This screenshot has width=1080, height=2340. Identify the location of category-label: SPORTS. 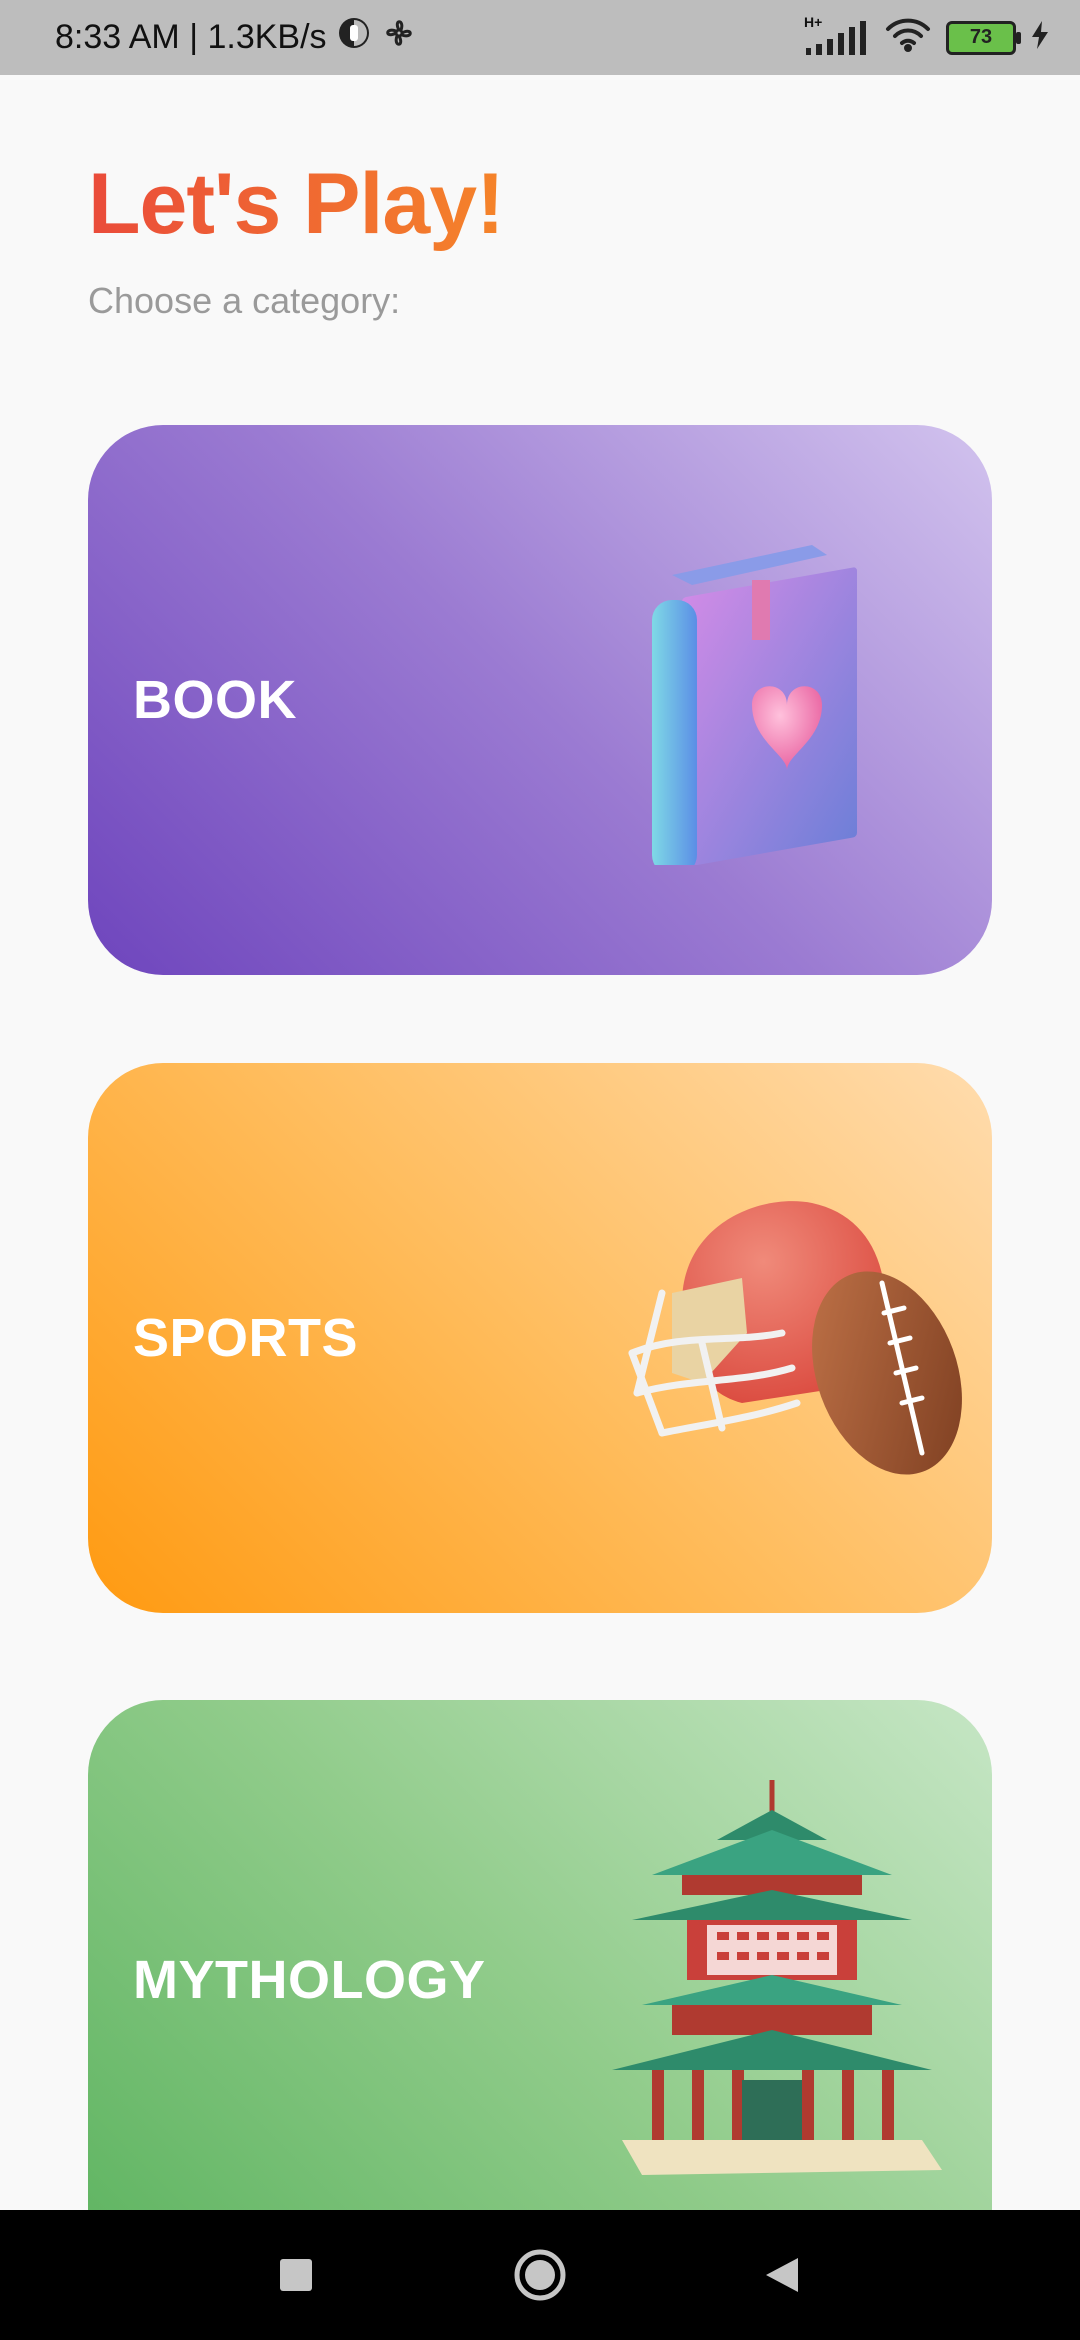
(246, 1338).